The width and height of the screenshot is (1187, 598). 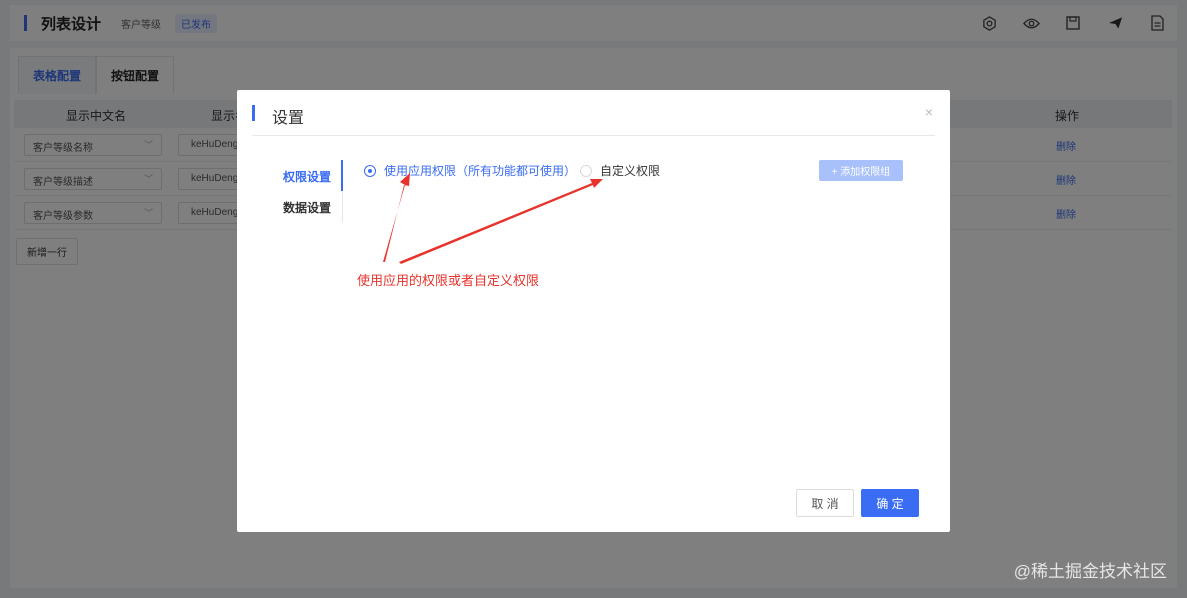 I want to click on radio-checked-icon, so click(x=370, y=170).